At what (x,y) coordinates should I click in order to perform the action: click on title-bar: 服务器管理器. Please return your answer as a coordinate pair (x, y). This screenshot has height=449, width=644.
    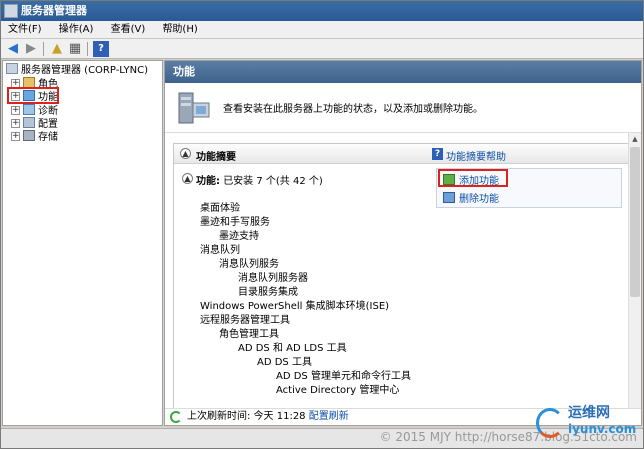
    Looking at the image, I should click on (322, 11).